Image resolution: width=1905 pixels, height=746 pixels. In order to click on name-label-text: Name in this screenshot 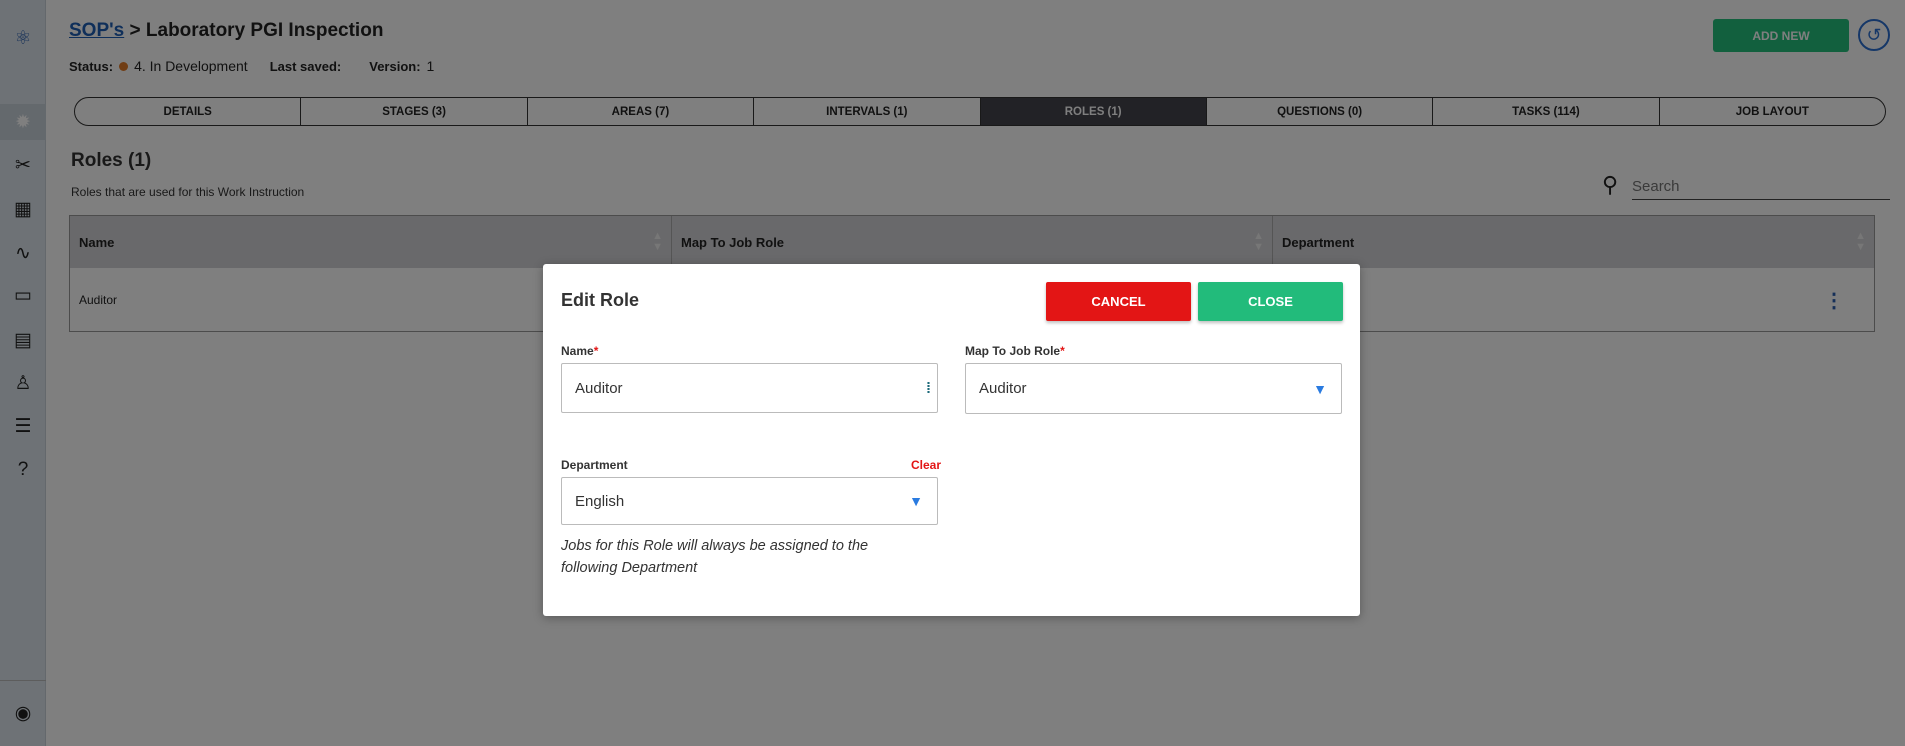, I will do `click(577, 351)`.